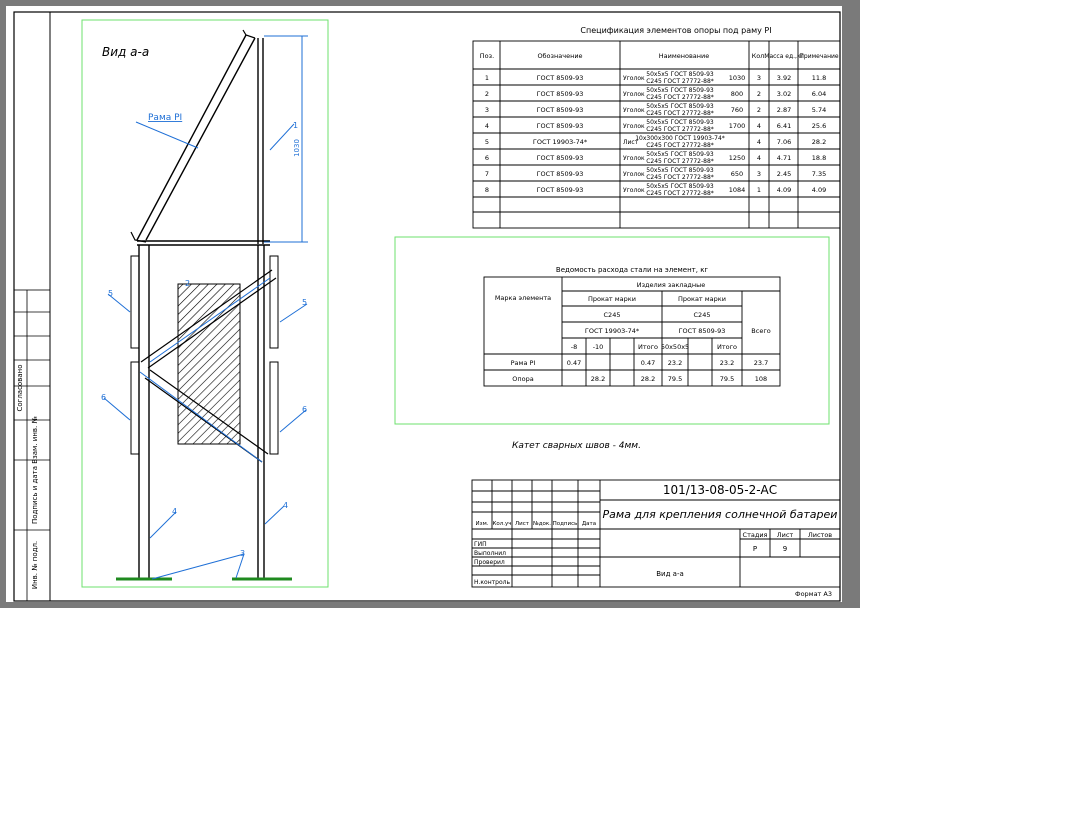 This screenshot has height=817, width=1087. Describe the element at coordinates (675, 379) in the screenshot. I see `steel-cell-angle: 79.5` at that location.